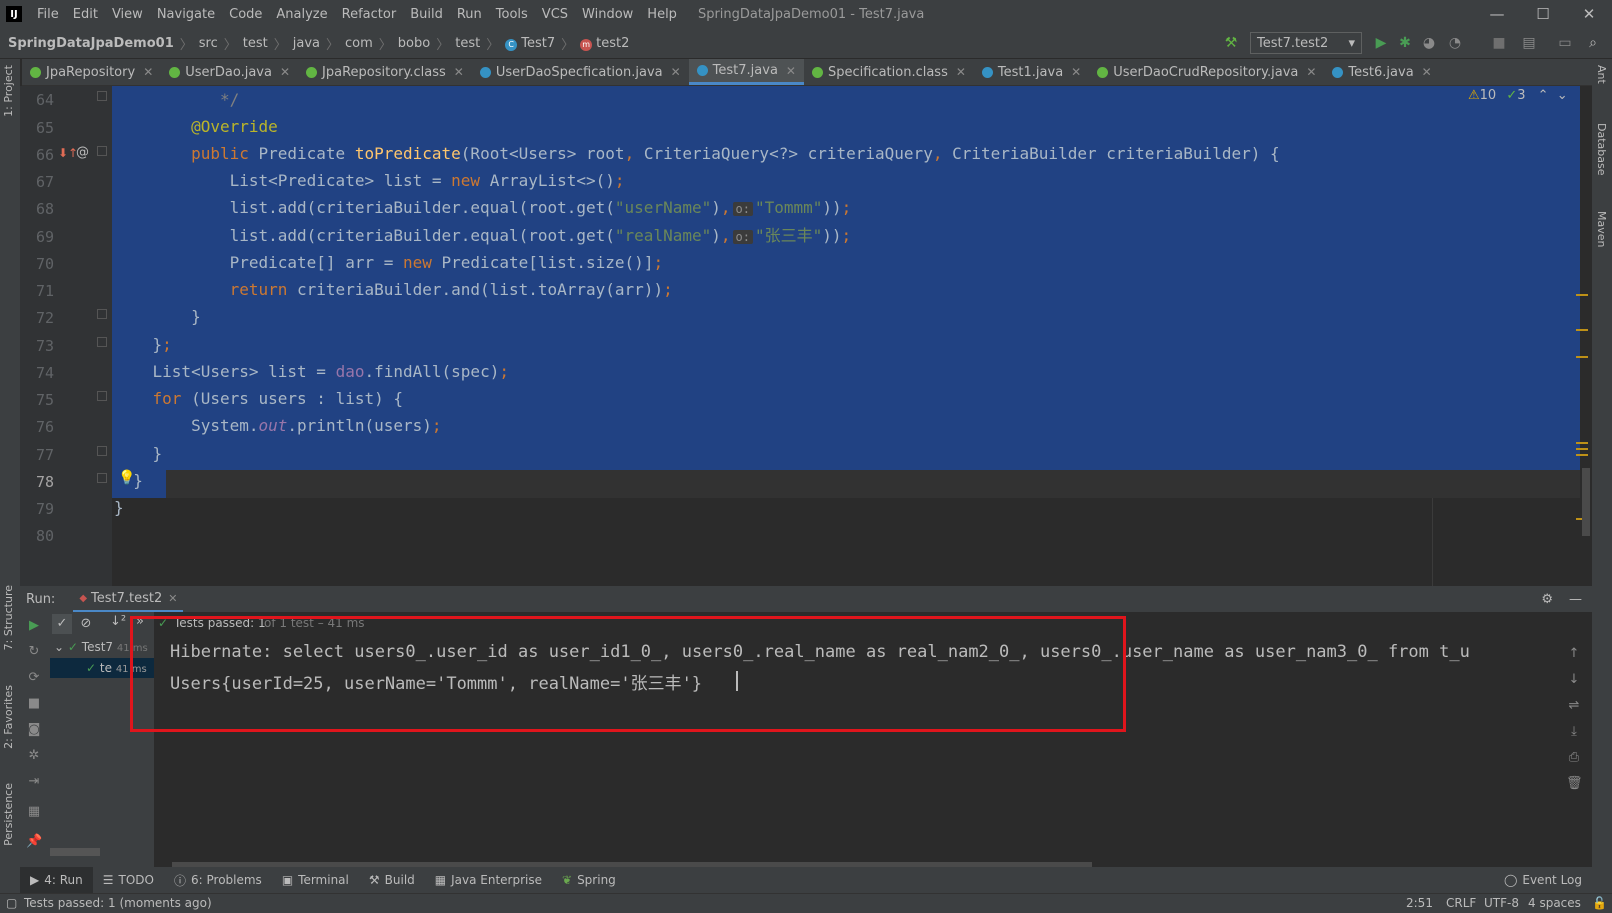 This screenshot has width=1612, height=913. Describe the element at coordinates (34, 677) in the screenshot. I see `toggle-autotest-icon: ⟳` at that location.